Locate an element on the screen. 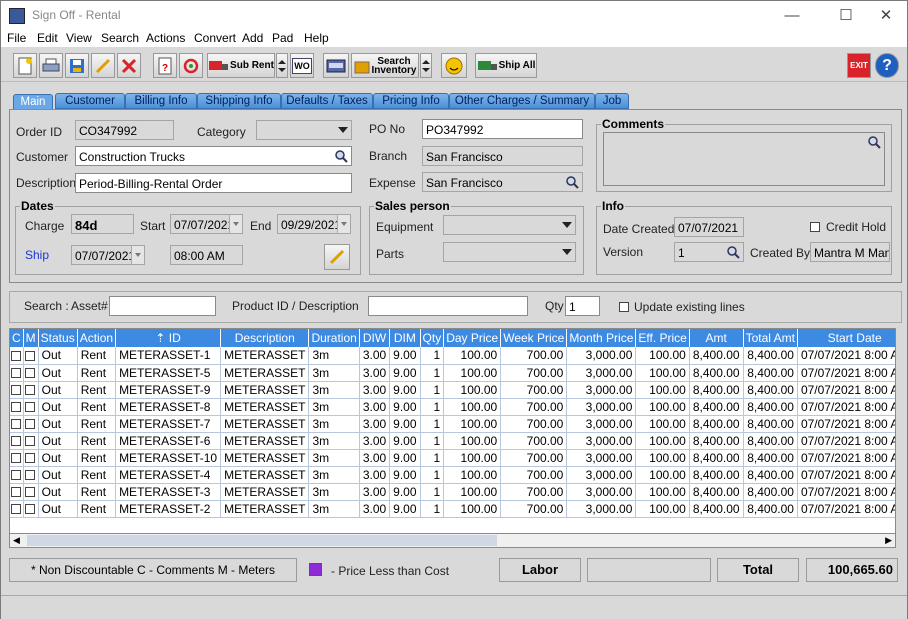  column-header: M is located at coordinates (31, 338).